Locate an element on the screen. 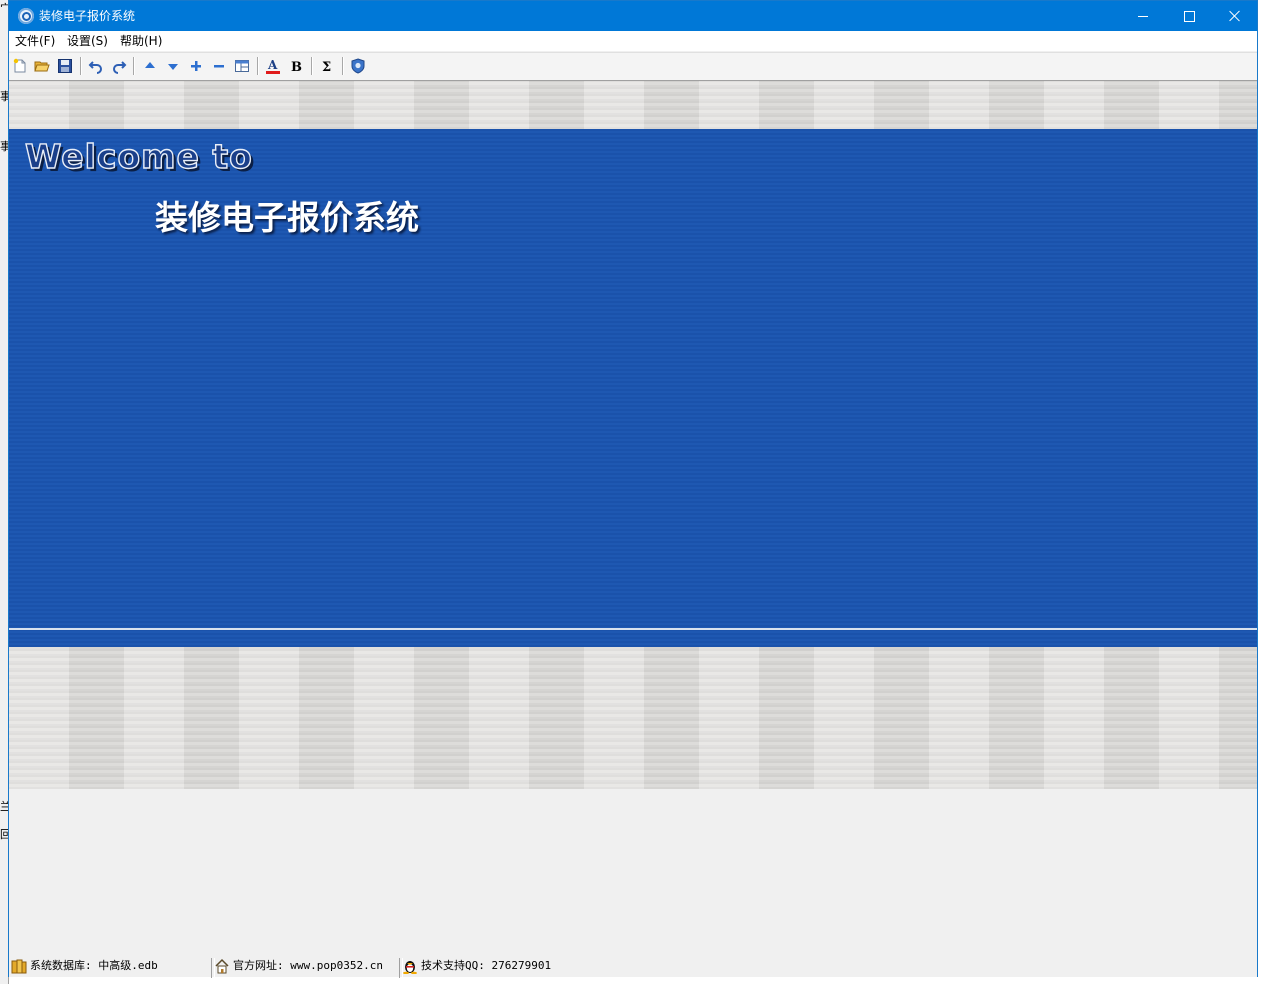 Image resolution: width=1265 pixels, height=984 pixels. undo-icon is located at coordinates (95, 67).